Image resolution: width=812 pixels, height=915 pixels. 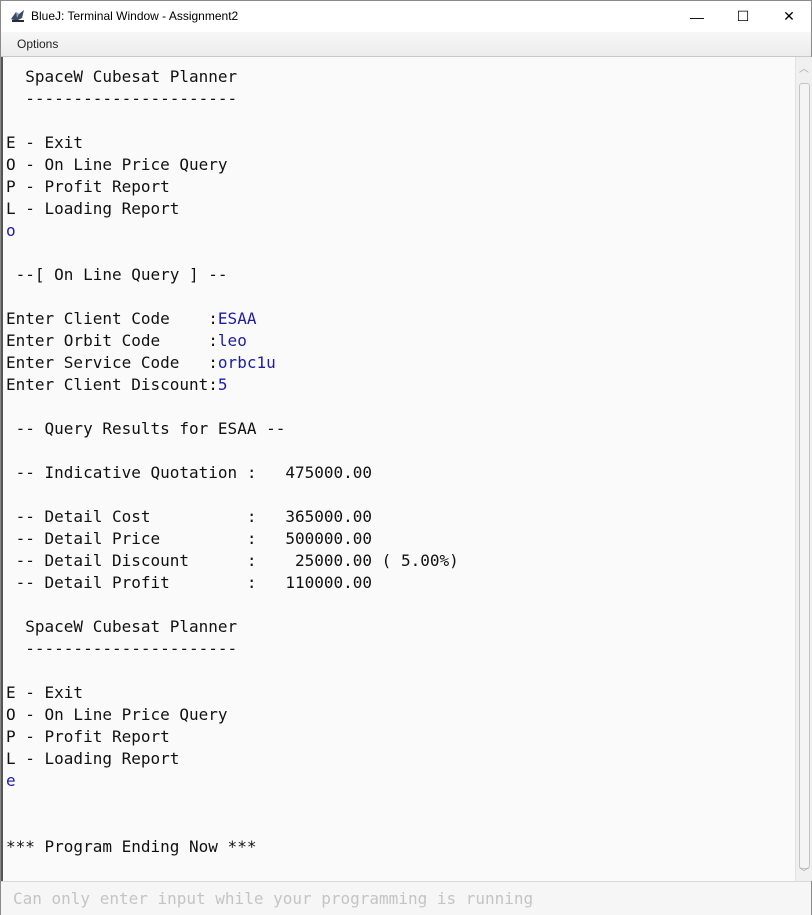 What do you see at coordinates (117, 274) in the screenshot?
I see `output-text: --[ On Line Query ] --` at bounding box center [117, 274].